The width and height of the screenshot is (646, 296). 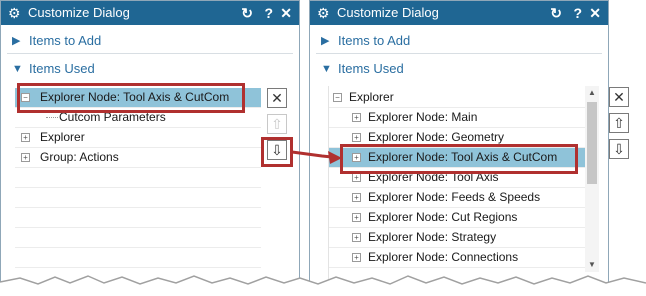 I want to click on callout-arrow, so click(x=316, y=157).